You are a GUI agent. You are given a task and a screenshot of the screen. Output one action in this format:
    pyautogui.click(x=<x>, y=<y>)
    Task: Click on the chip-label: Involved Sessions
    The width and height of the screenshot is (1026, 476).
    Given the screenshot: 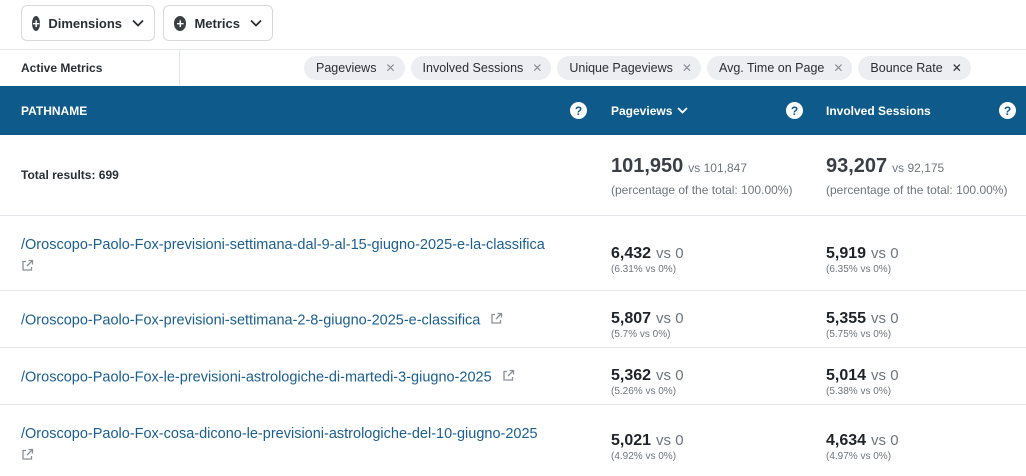 What is the action you would take?
    pyautogui.click(x=473, y=68)
    